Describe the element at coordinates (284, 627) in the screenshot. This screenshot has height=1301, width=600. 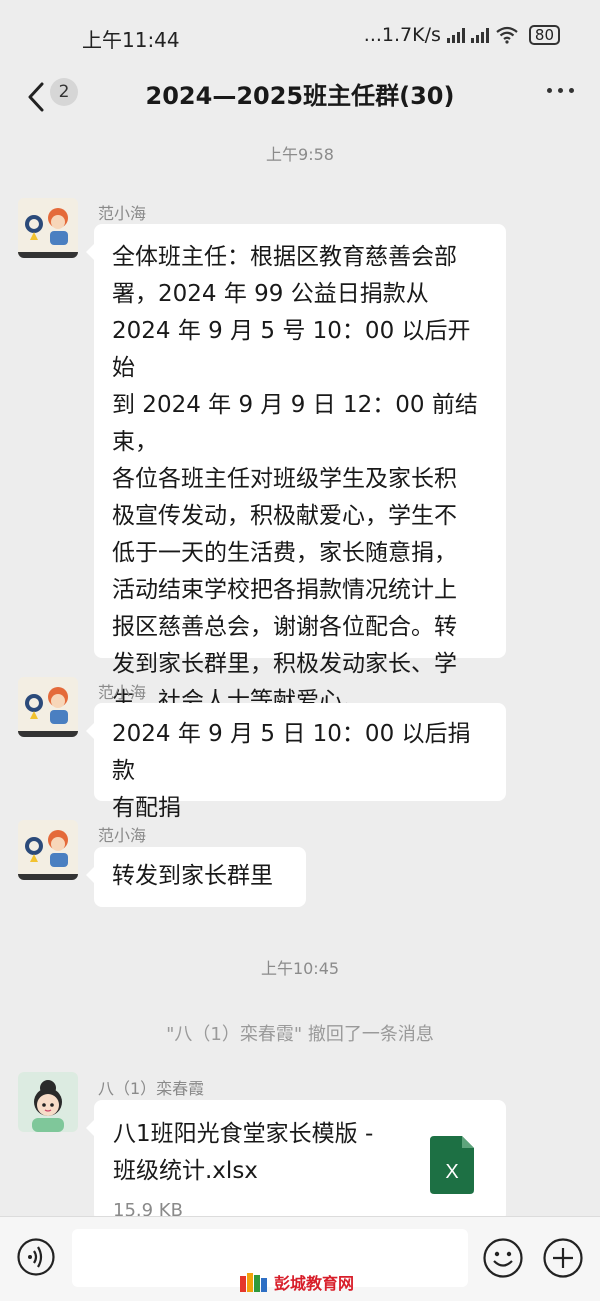
I see `message-line: 报区慈善总会，谢谢各位配合。转` at that location.